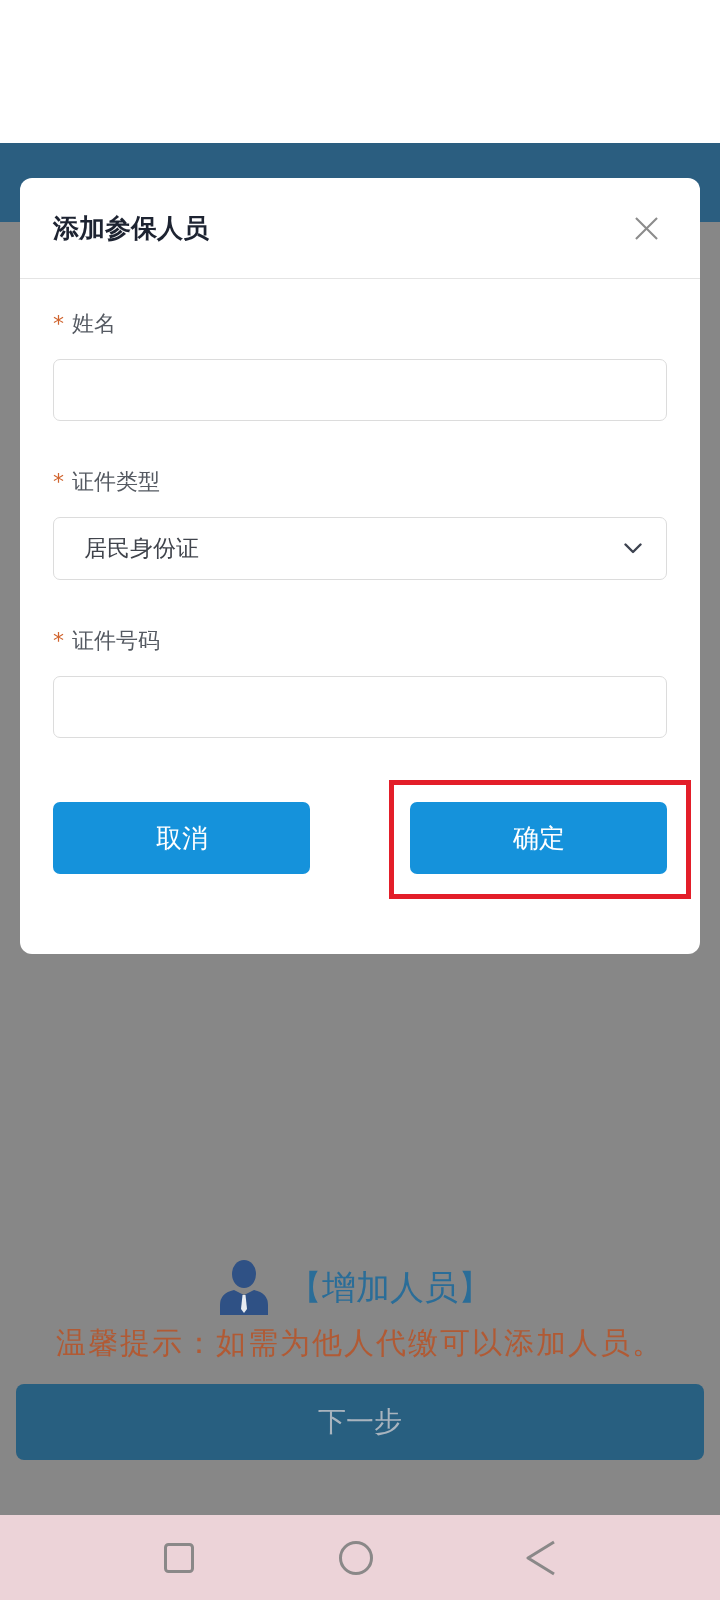 The image size is (720, 1600). What do you see at coordinates (356, 1557) in the screenshot?
I see `circle-icon` at bounding box center [356, 1557].